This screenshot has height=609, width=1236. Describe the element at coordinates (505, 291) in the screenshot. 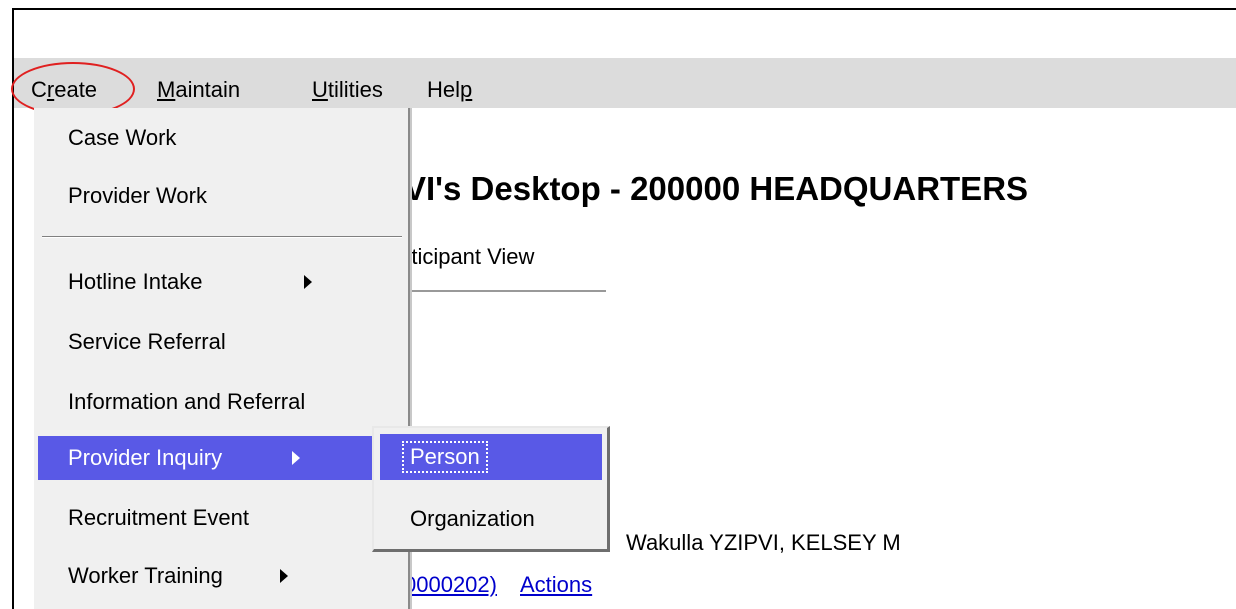

I see `tab-underline` at that location.